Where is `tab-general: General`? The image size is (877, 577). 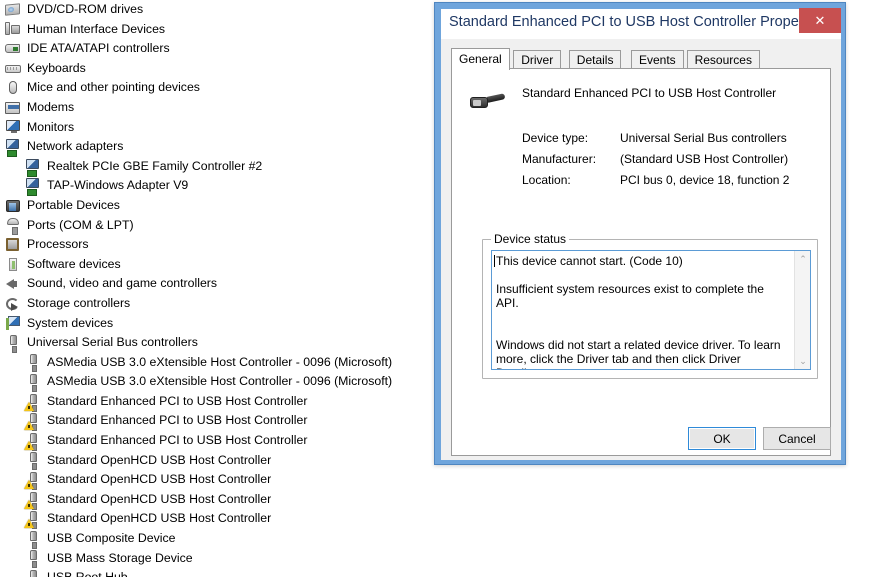
tab-general: General is located at coordinates (480, 59).